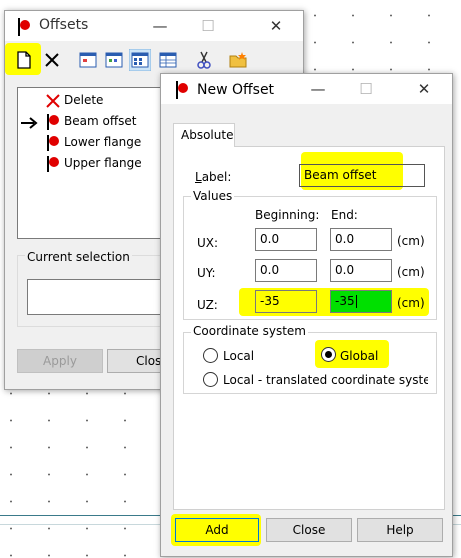 The width and height of the screenshot is (461, 558). Describe the element at coordinates (140, 60) in the screenshot. I see `view-grid-icon` at that location.